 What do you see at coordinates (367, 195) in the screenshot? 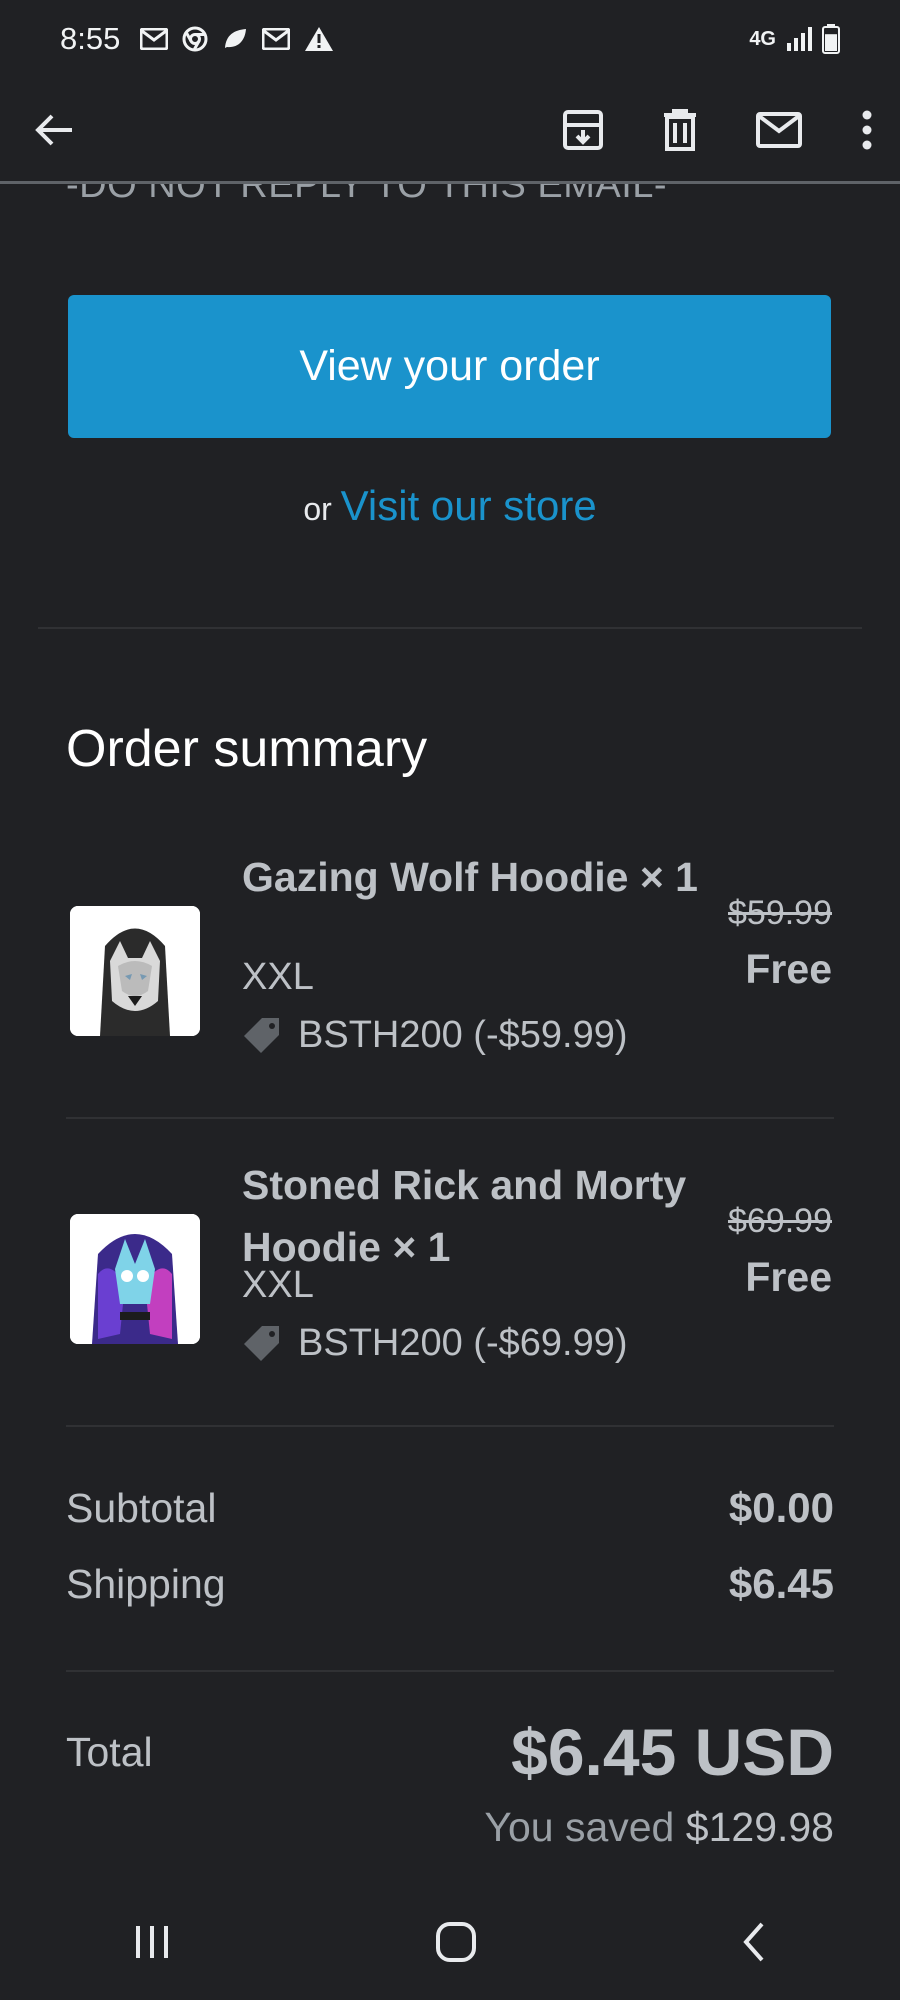
I see `no-reply-notice: -DO NOT REPLY TO THIS EMAIL-` at bounding box center [367, 195].